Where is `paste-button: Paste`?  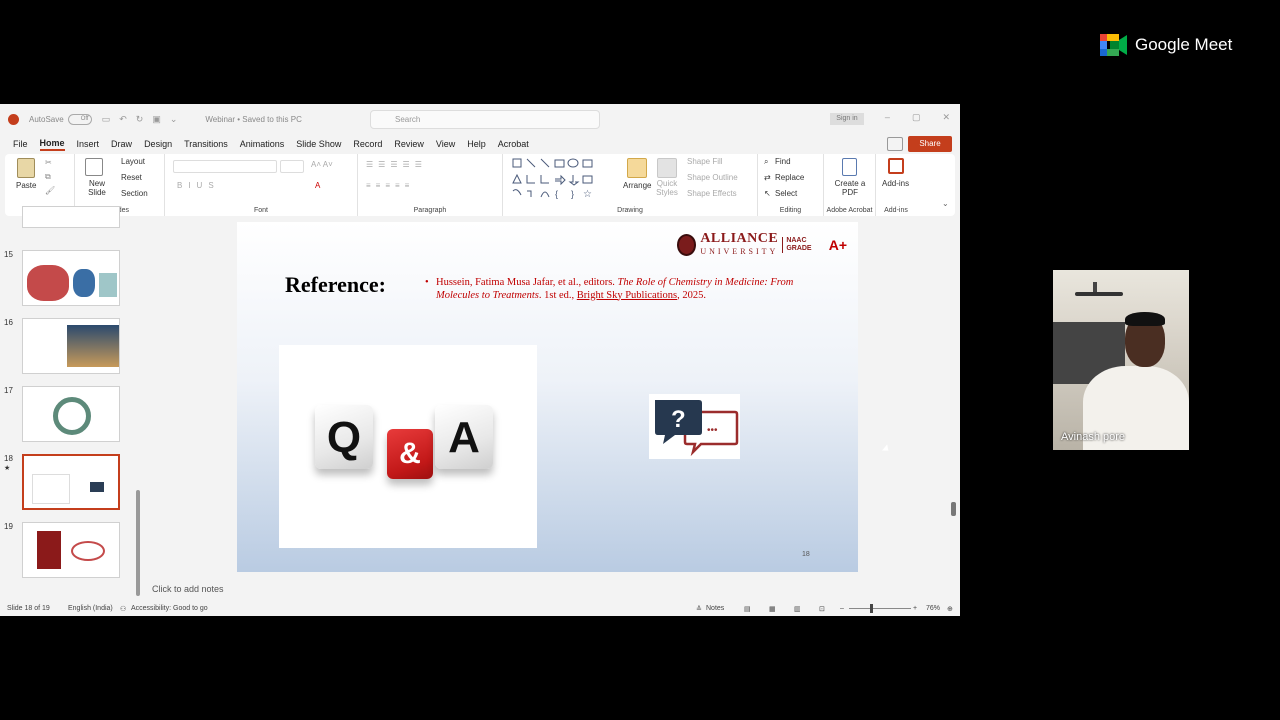 paste-button: Paste is located at coordinates (26, 185).